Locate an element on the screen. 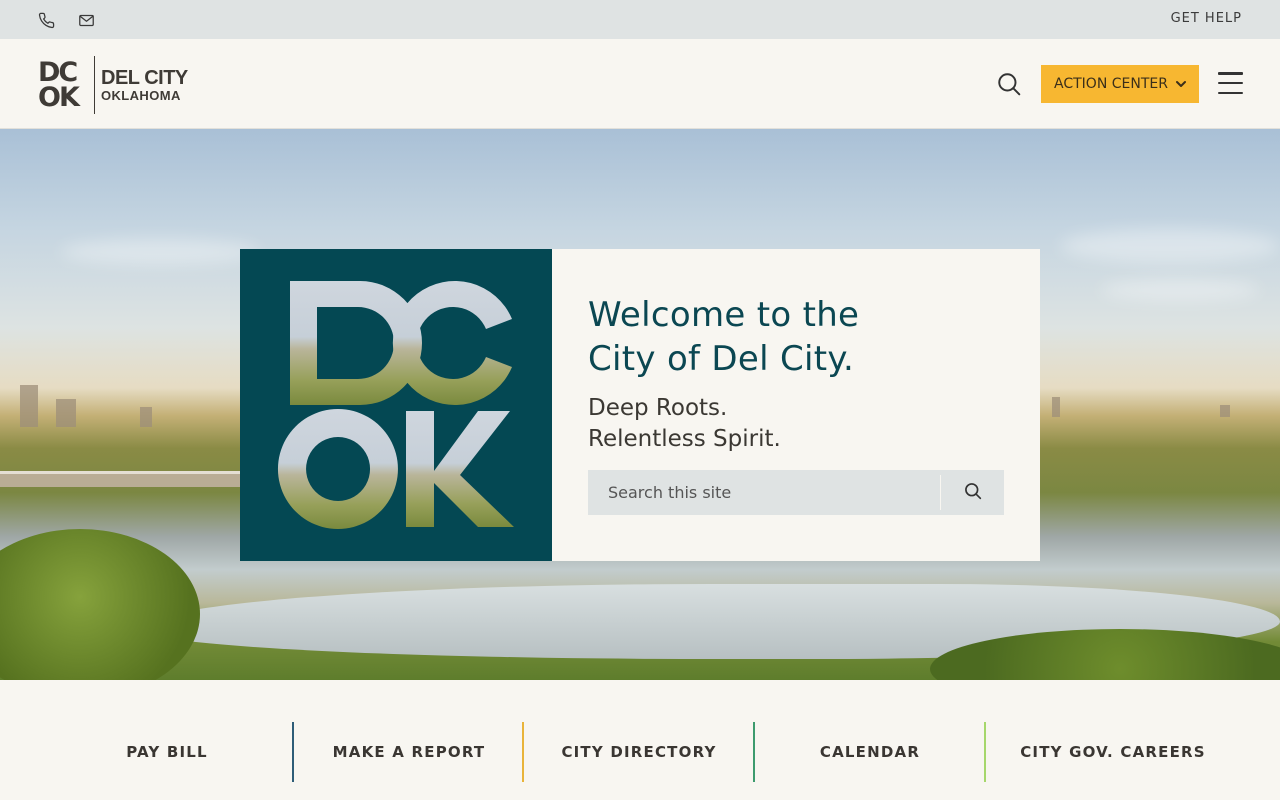 The height and width of the screenshot is (800, 1280). hero-logo-tile is located at coordinates (396, 405).